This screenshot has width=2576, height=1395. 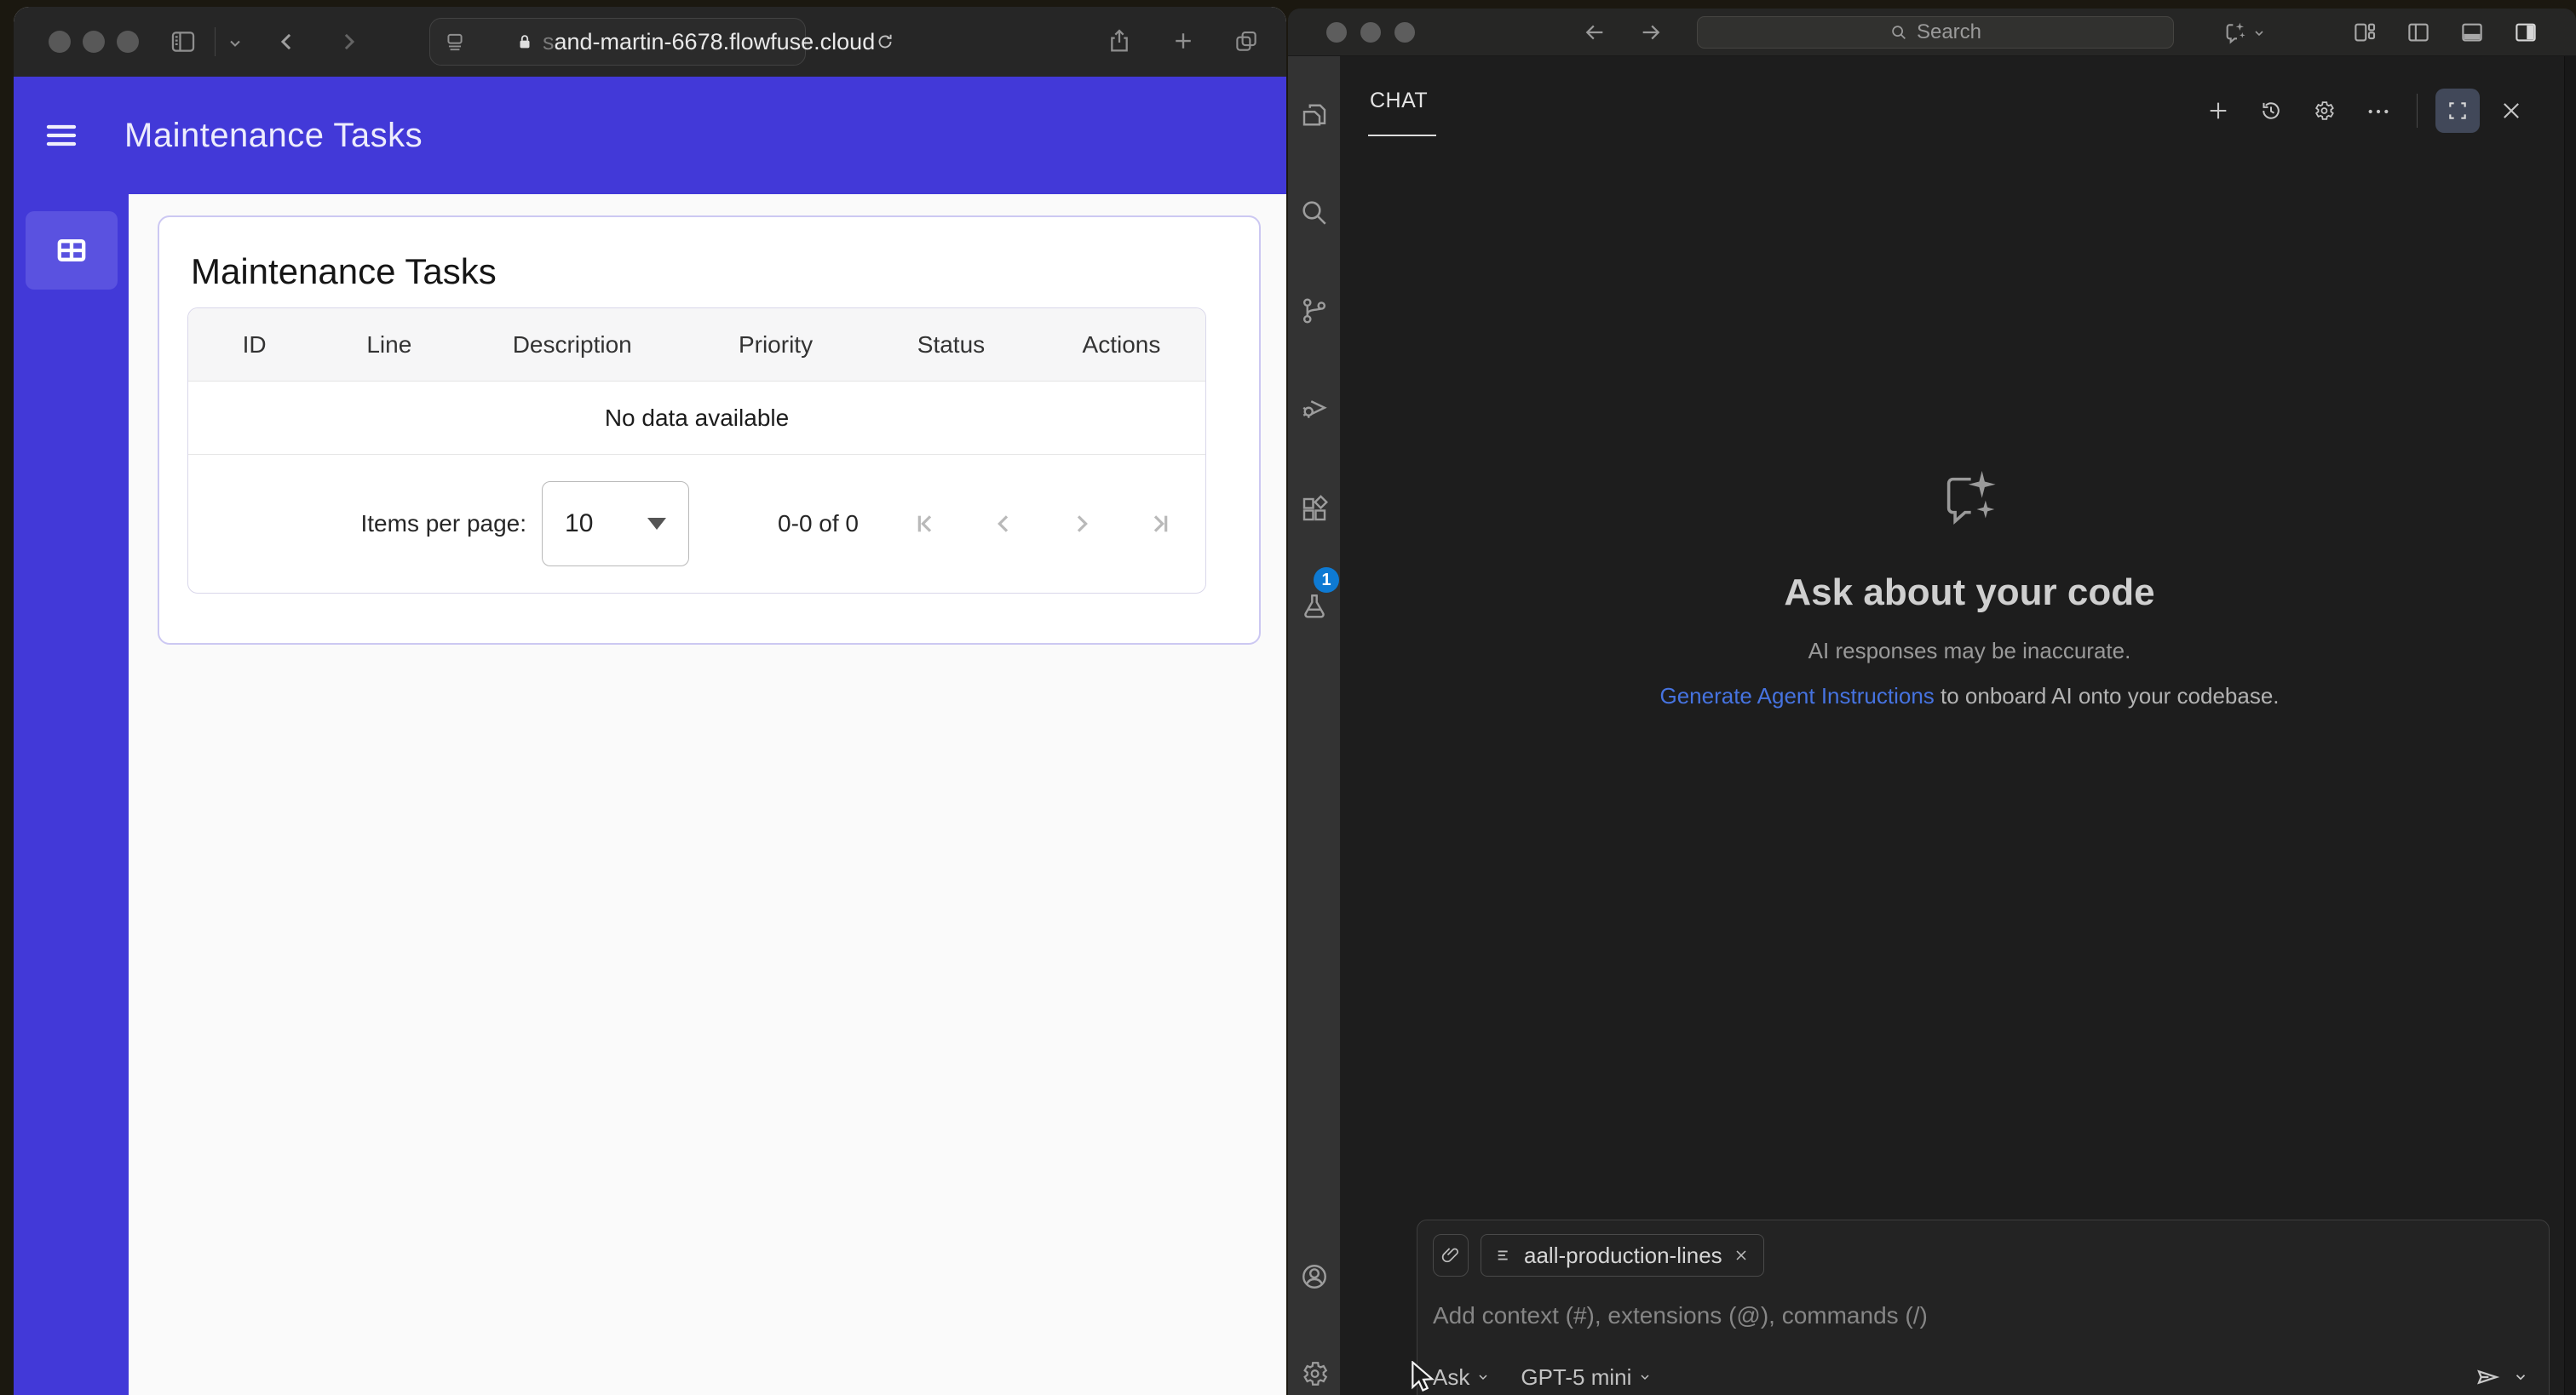 I want to click on traffic-zoom-button, so click(x=128, y=42).